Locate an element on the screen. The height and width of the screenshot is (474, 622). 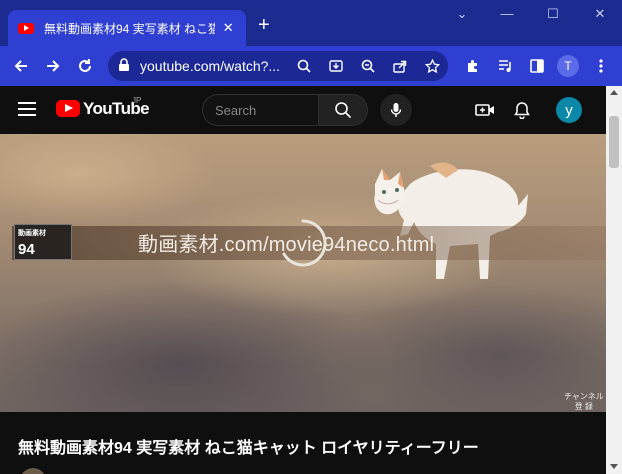
channel-badge: 動画素材 94 is located at coordinates (43, 242).